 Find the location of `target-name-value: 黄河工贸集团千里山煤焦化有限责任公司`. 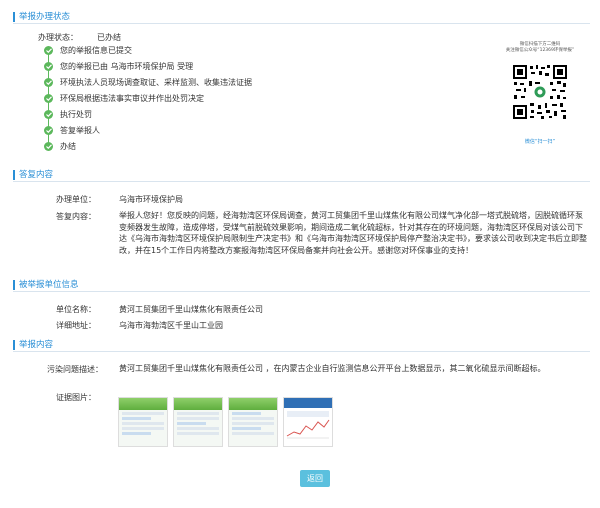

target-name-value: 黄河工贸集团千里山煤焦化有限责任公司 is located at coordinates (191, 309).